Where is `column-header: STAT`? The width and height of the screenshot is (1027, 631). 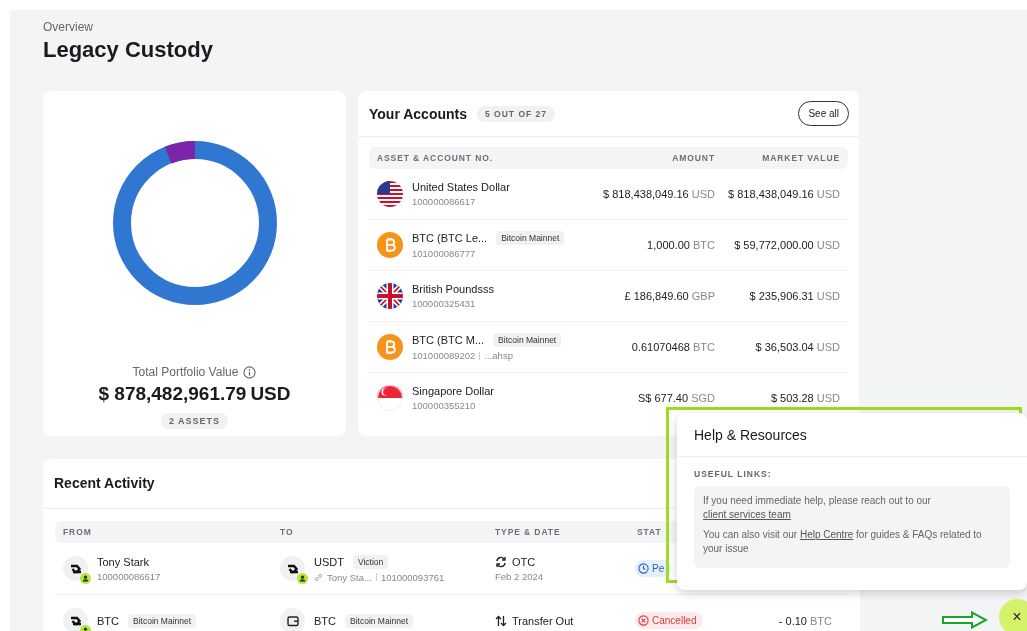 column-header: STAT is located at coordinates (649, 532).